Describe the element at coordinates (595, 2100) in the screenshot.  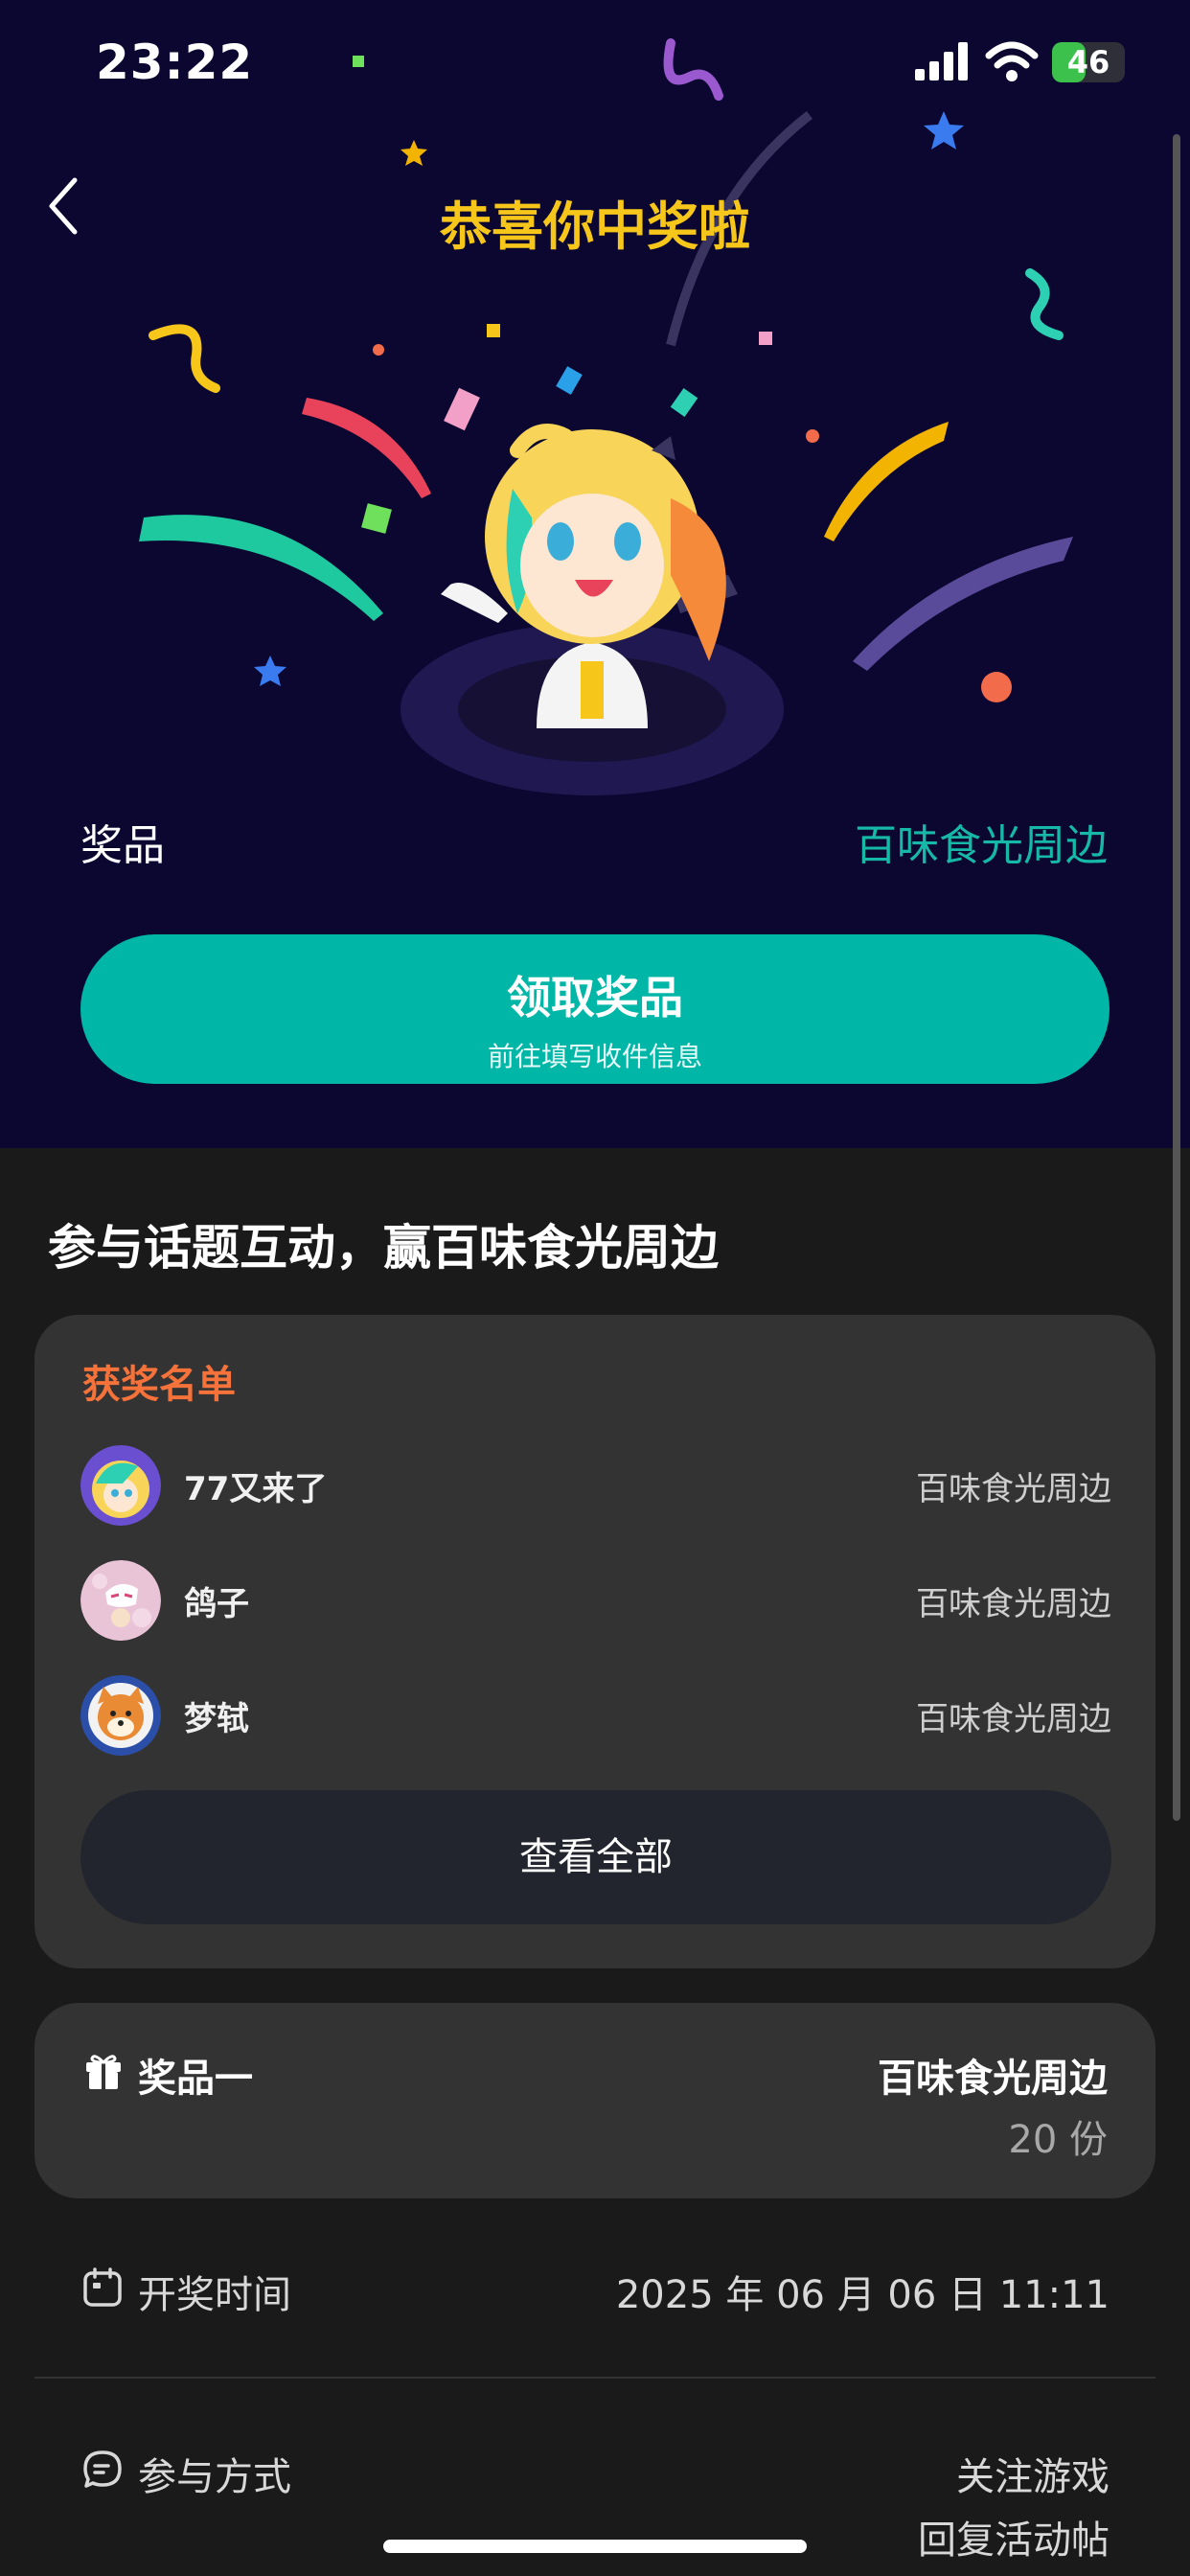
I see `prize-detail-card: 奖品一 百味食光周边 20 份` at that location.